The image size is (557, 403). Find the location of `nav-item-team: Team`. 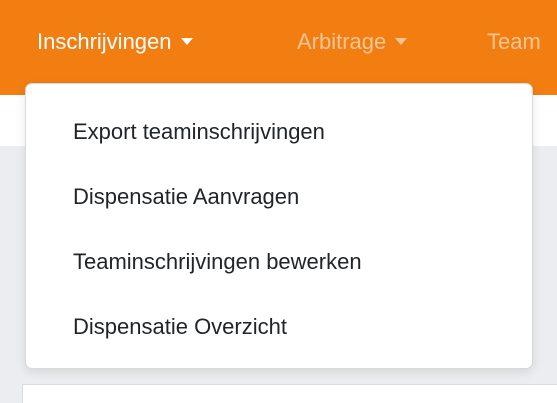

nav-item-team: Team is located at coordinates (514, 42).